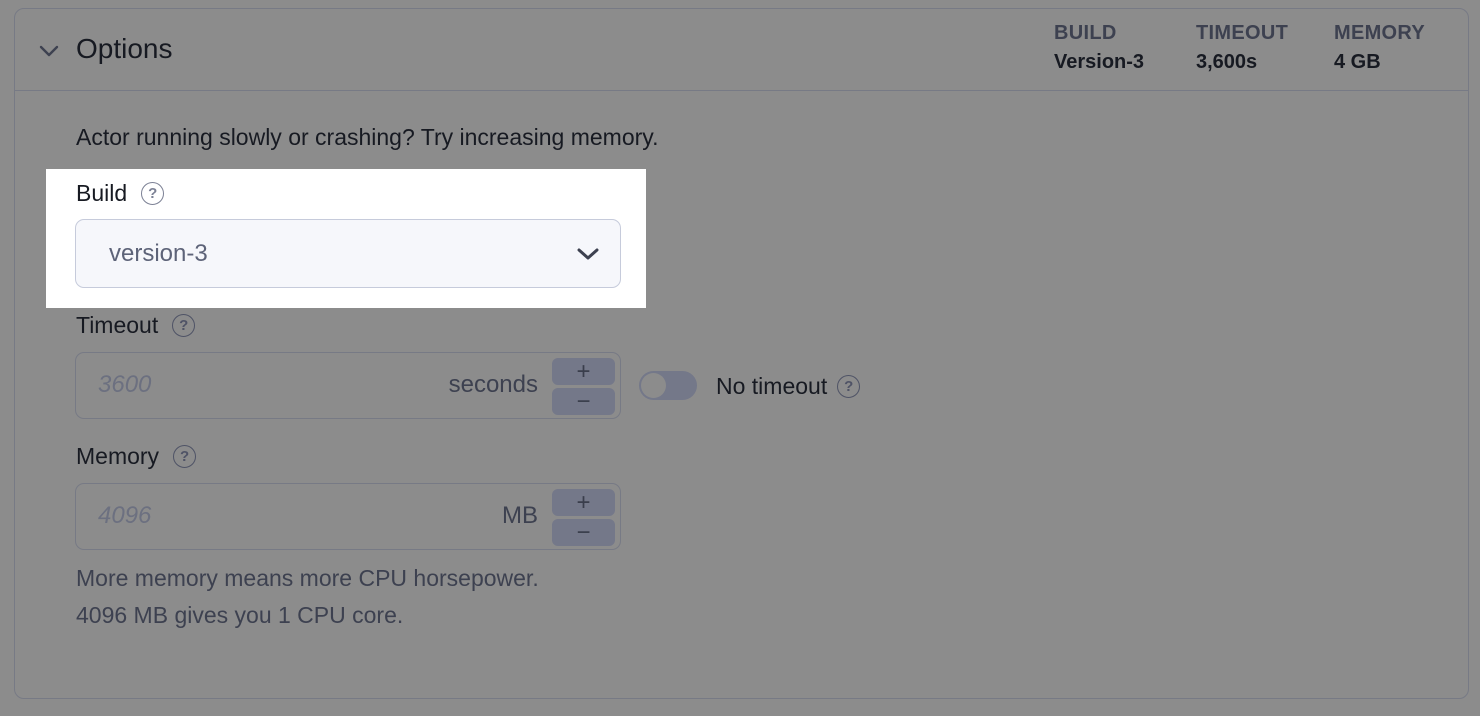 Image resolution: width=1480 pixels, height=716 pixels. What do you see at coordinates (118, 456) in the screenshot?
I see `memory-label: Memory` at bounding box center [118, 456].